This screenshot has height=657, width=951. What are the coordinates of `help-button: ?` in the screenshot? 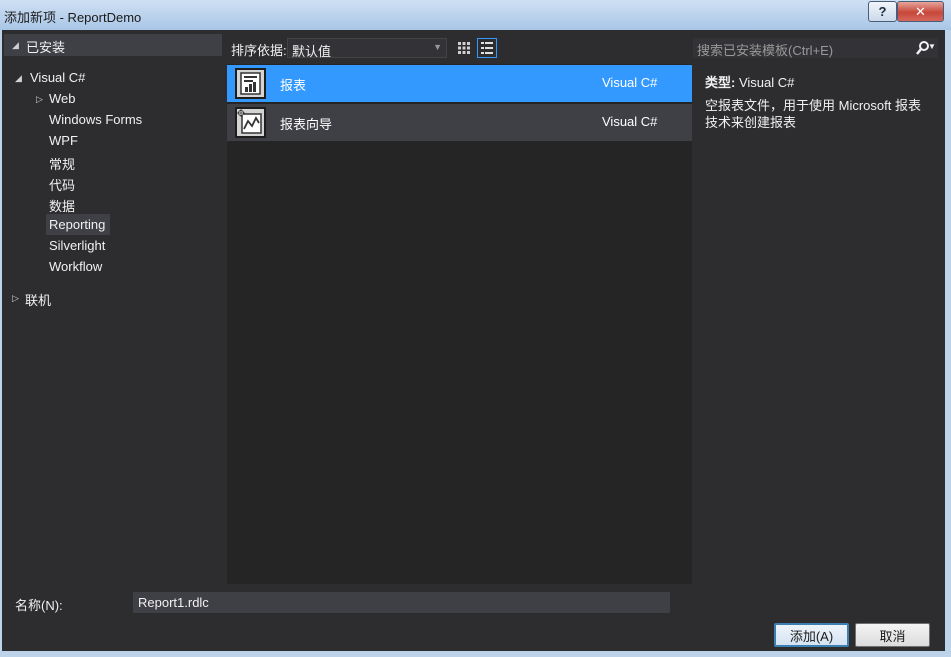 It's located at (882, 11).